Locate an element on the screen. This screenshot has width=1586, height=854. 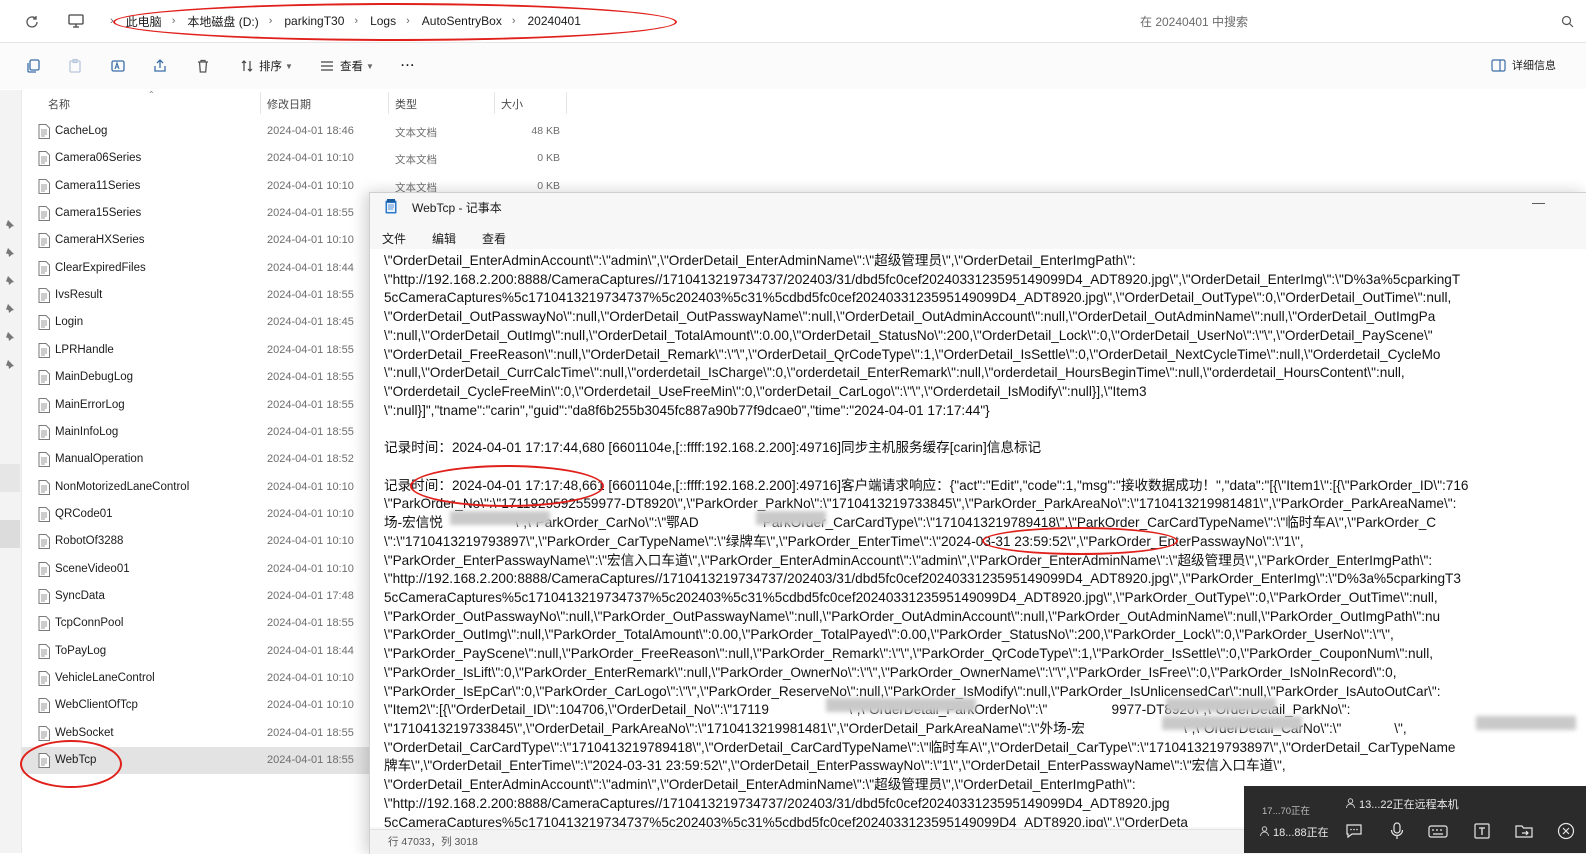
breadcrumb-logs: Logs is located at coordinates (383, 21).